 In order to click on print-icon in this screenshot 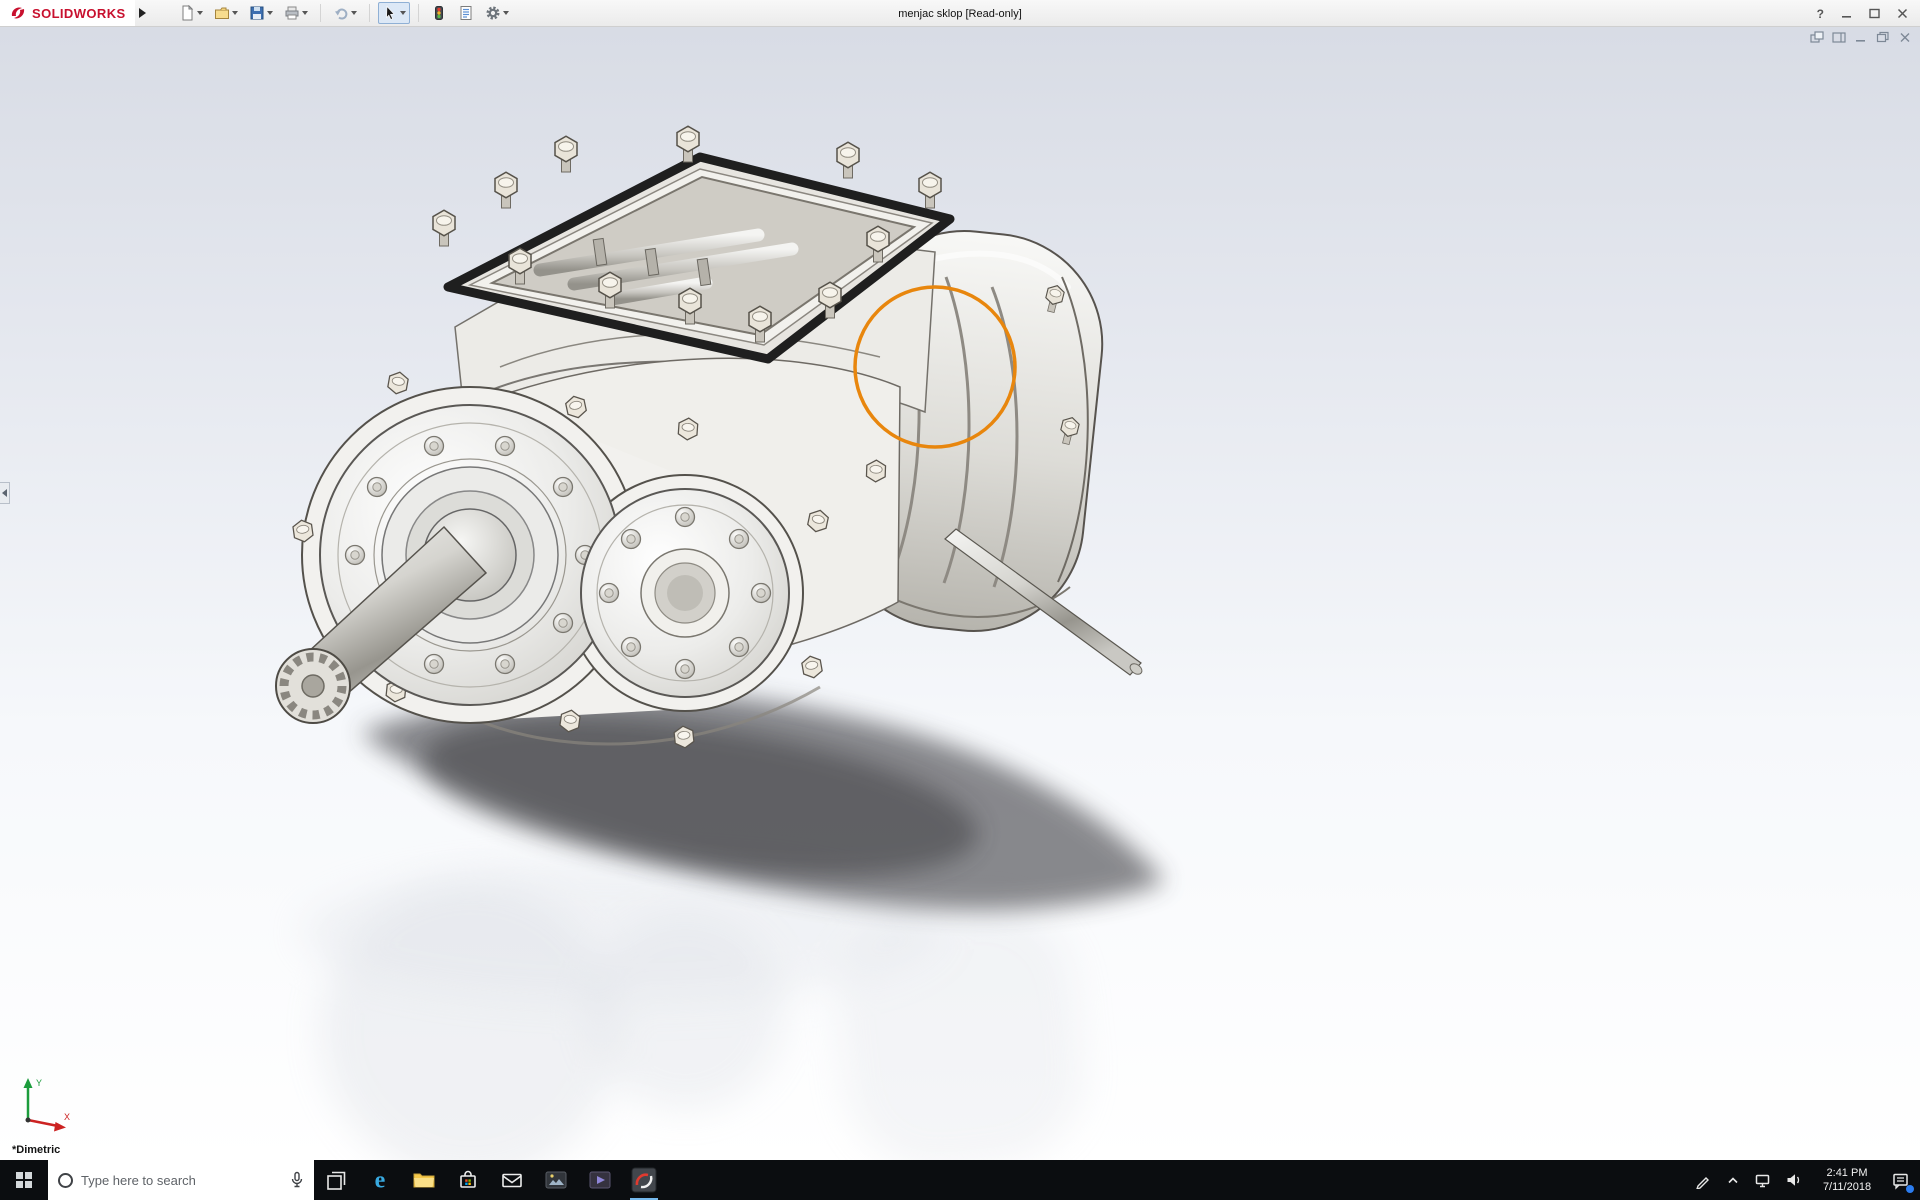, I will do `click(292, 13)`.